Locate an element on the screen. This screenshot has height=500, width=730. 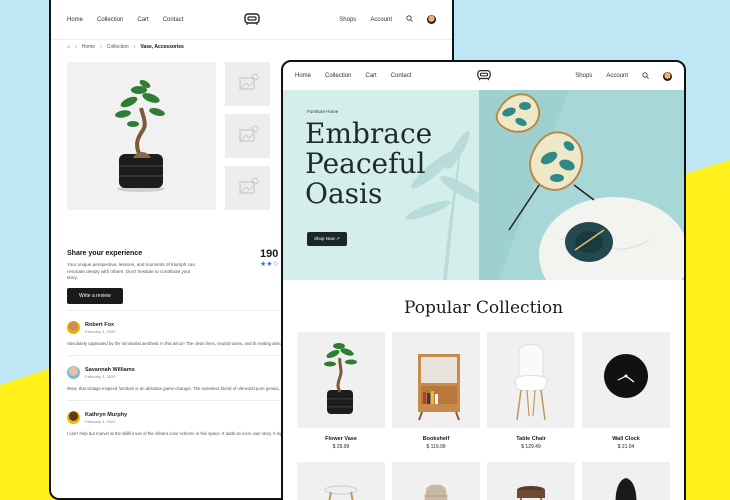
product-card: Flower Vase $ 29.99 is located at coordinates (341, 391).